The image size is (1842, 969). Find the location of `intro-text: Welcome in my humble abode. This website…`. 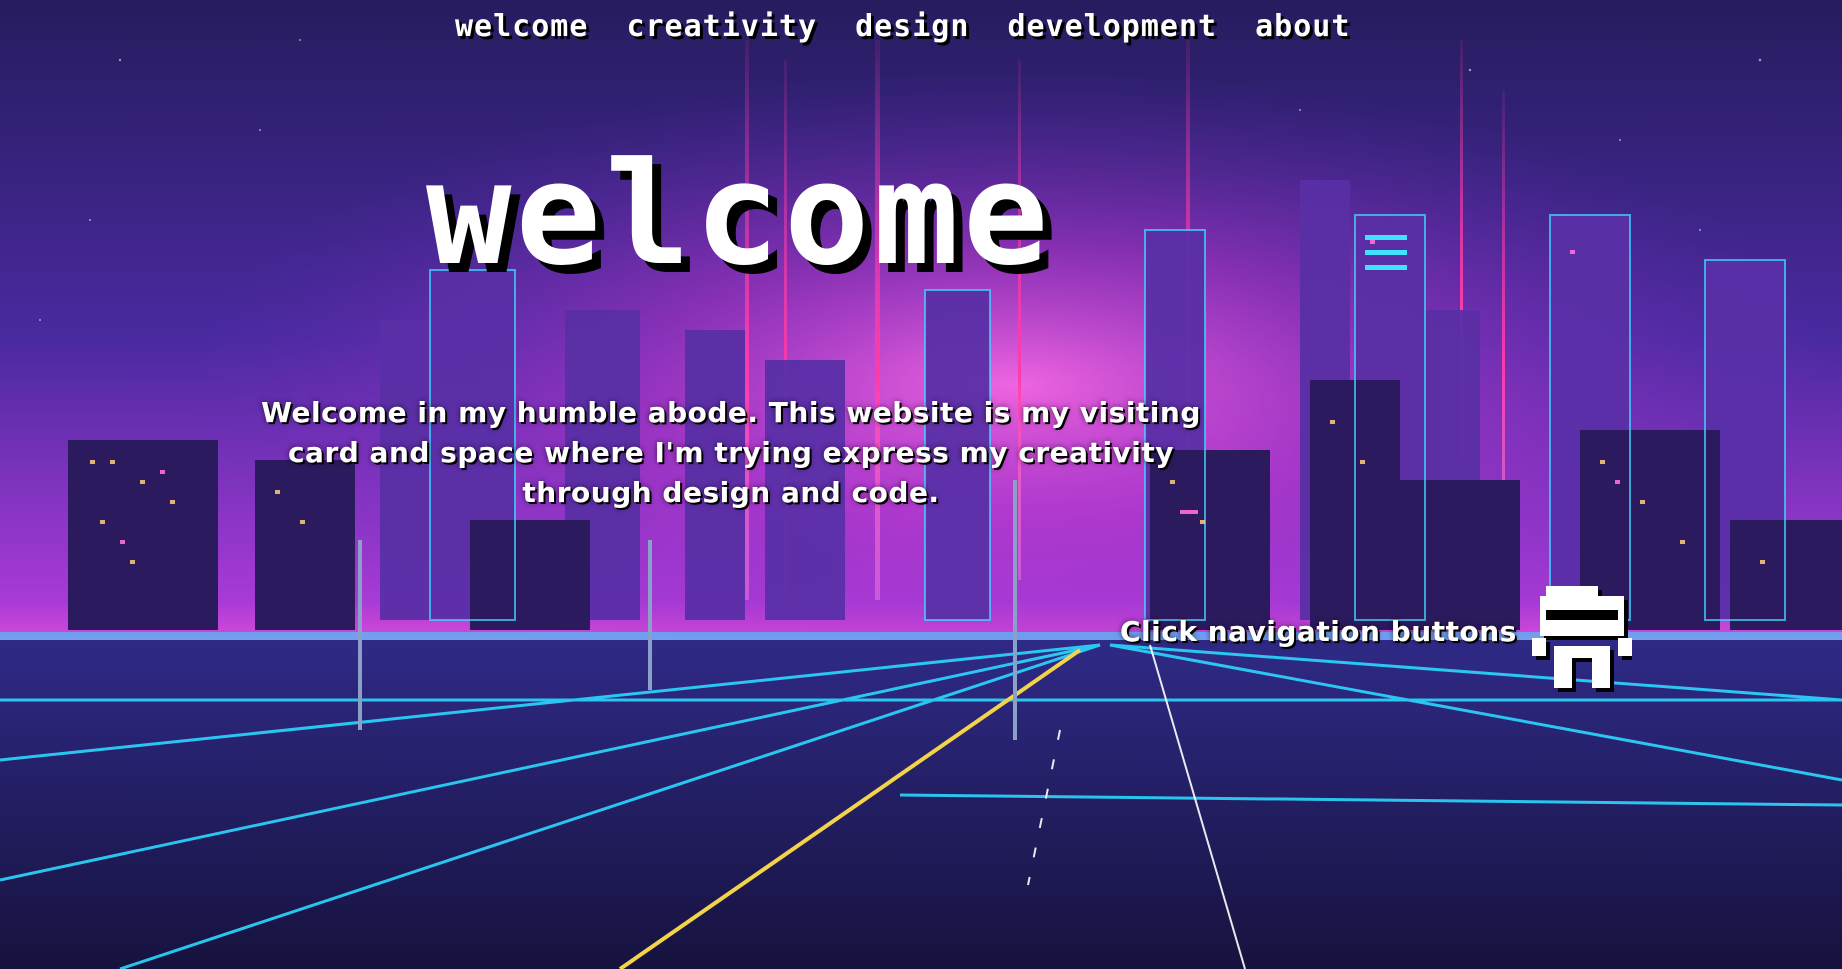

intro-text: Welcome in my humble abode. This website… is located at coordinates (731, 452).